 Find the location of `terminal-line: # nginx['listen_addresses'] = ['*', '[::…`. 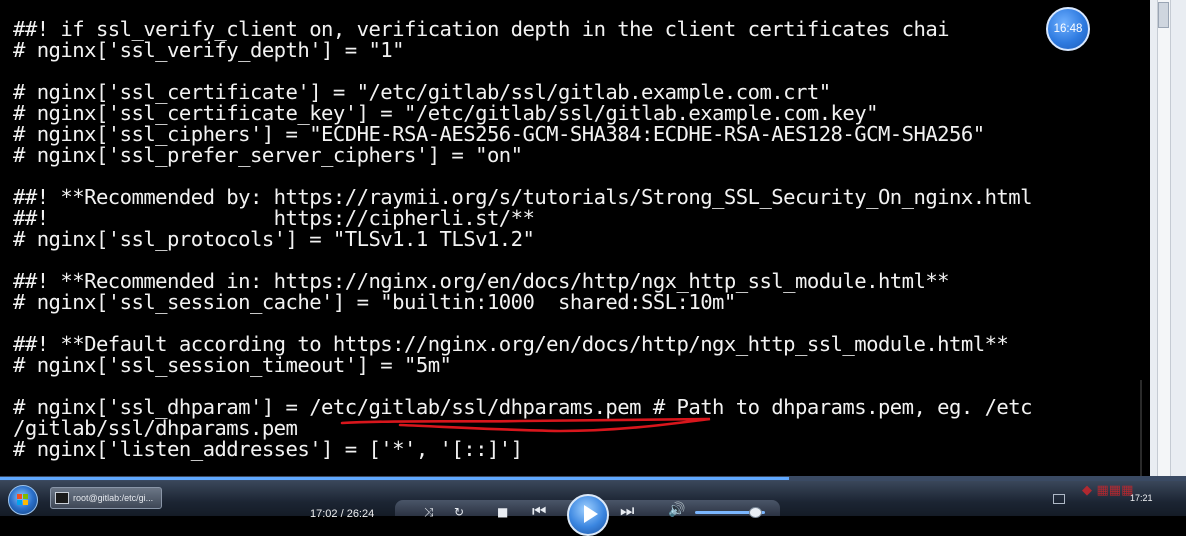

terminal-line: # nginx['listen_addresses'] = ['*', '[::… is located at coordinates (268, 449).